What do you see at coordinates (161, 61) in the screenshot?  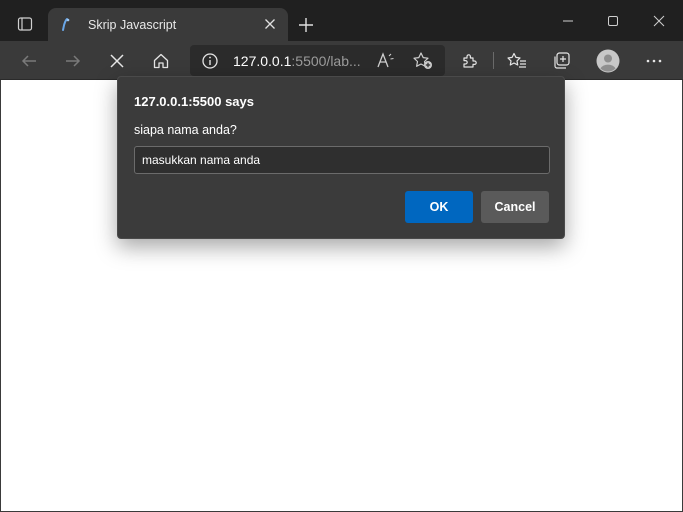 I see `home-icon` at bounding box center [161, 61].